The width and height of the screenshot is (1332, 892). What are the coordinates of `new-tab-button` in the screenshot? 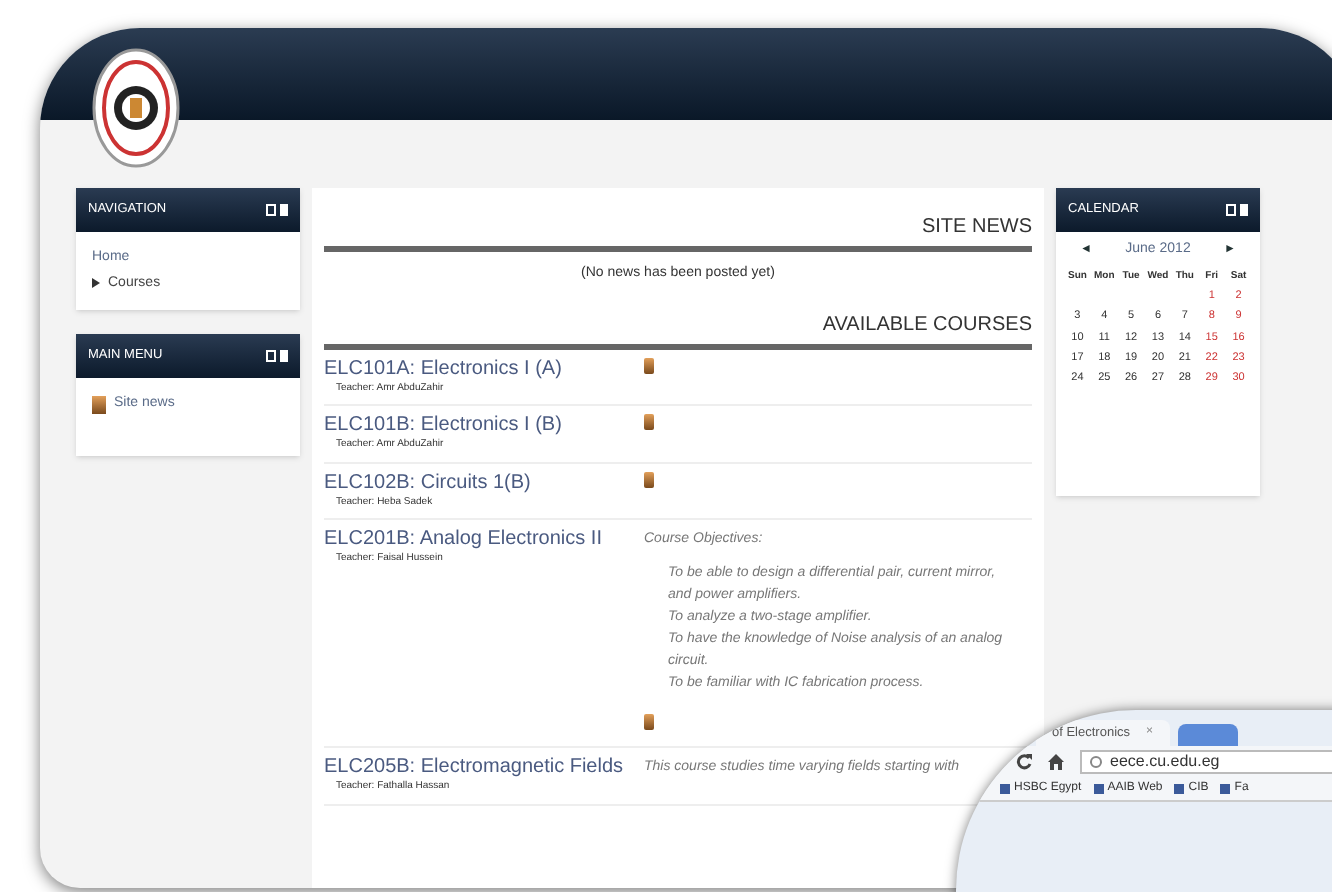 It's located at (1207, 735).